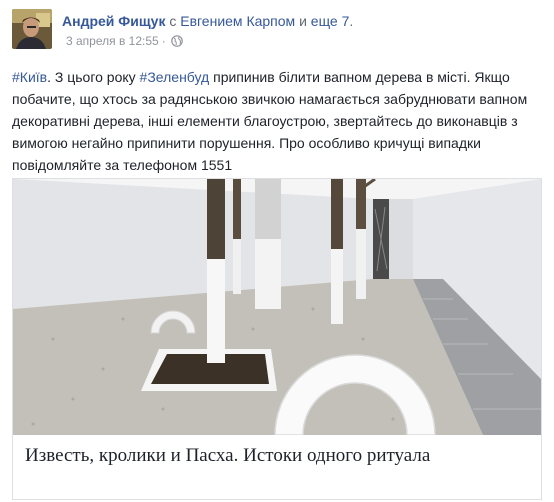 Image resolution: width=554 pixels, height=502 pixels. What do you see at coordinates (113, 21) in the screenshot?
I see `author-name-link: Андрей Фищук` at bounding box center [113, 21].